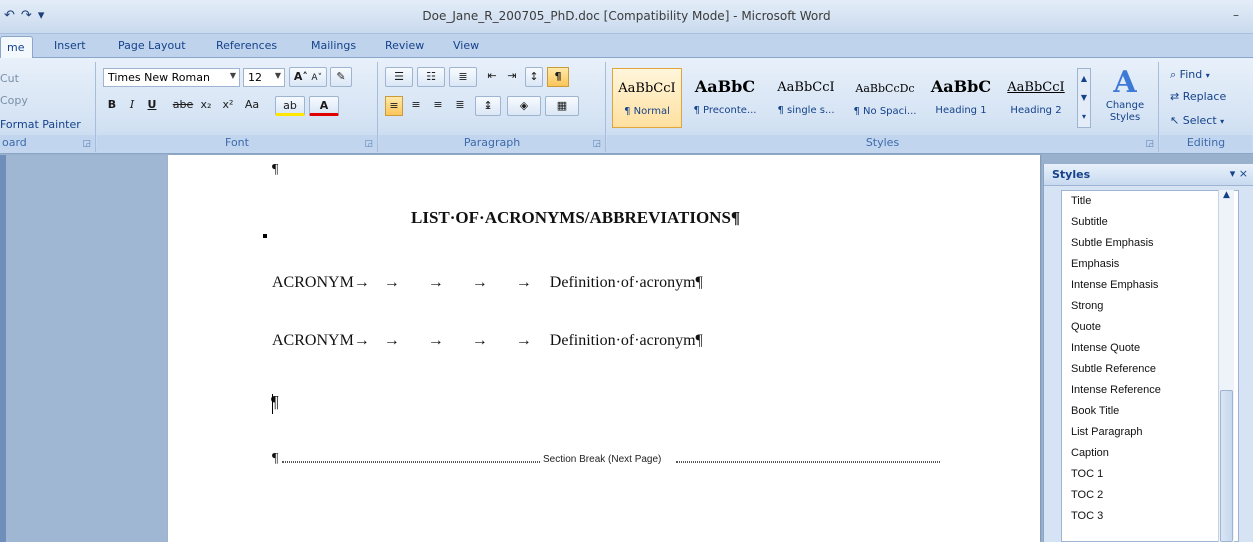  Describe the element at coordinates (17, 47) in the screenshot. I see `tab-home: me` at that location.